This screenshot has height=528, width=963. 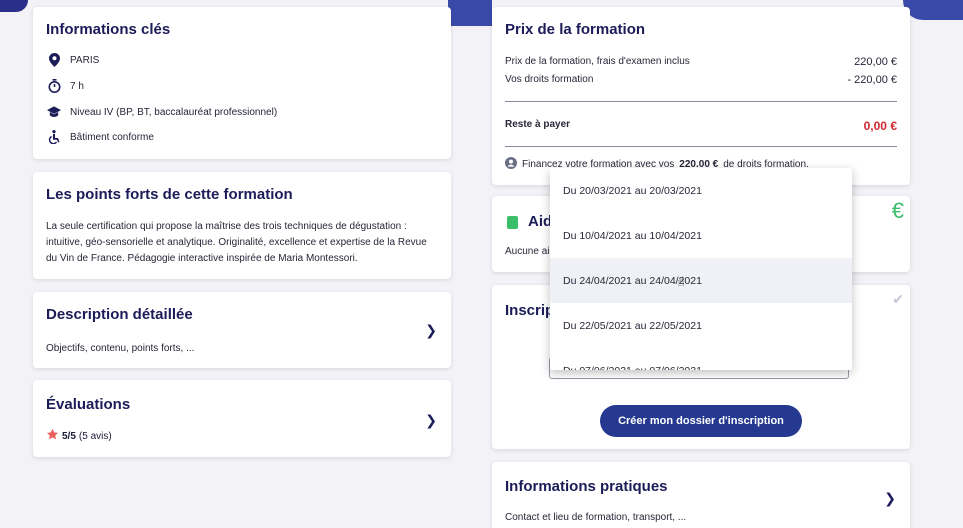 What do you see at coordinates (119, 314) in the screenshot?
I see `description-title: Description détaillée` at bounding box center [119, 314].